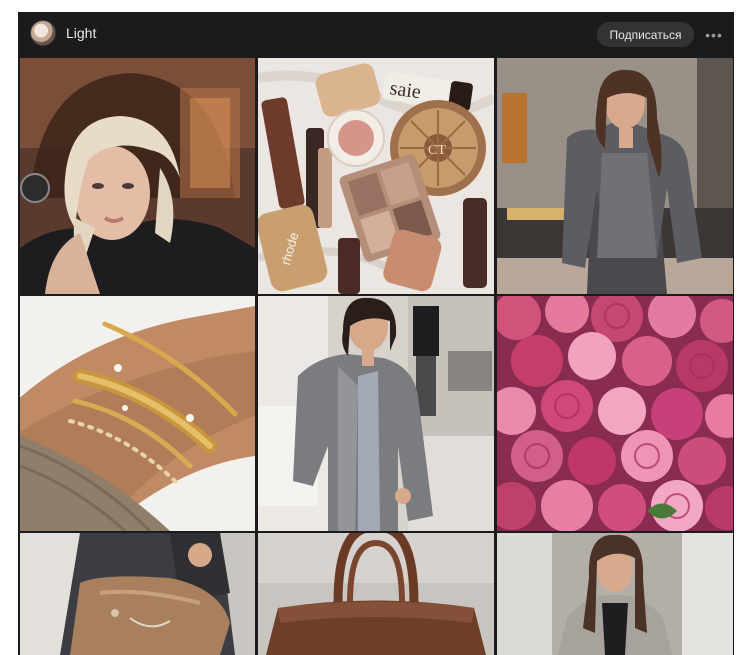 Image resolution: width=740 pixels, height=655 pixels. What do you see at coordinates (437, 150) in the screenshot?
I see `makeup-palette-label: CT` at bounding box center [437, 150].